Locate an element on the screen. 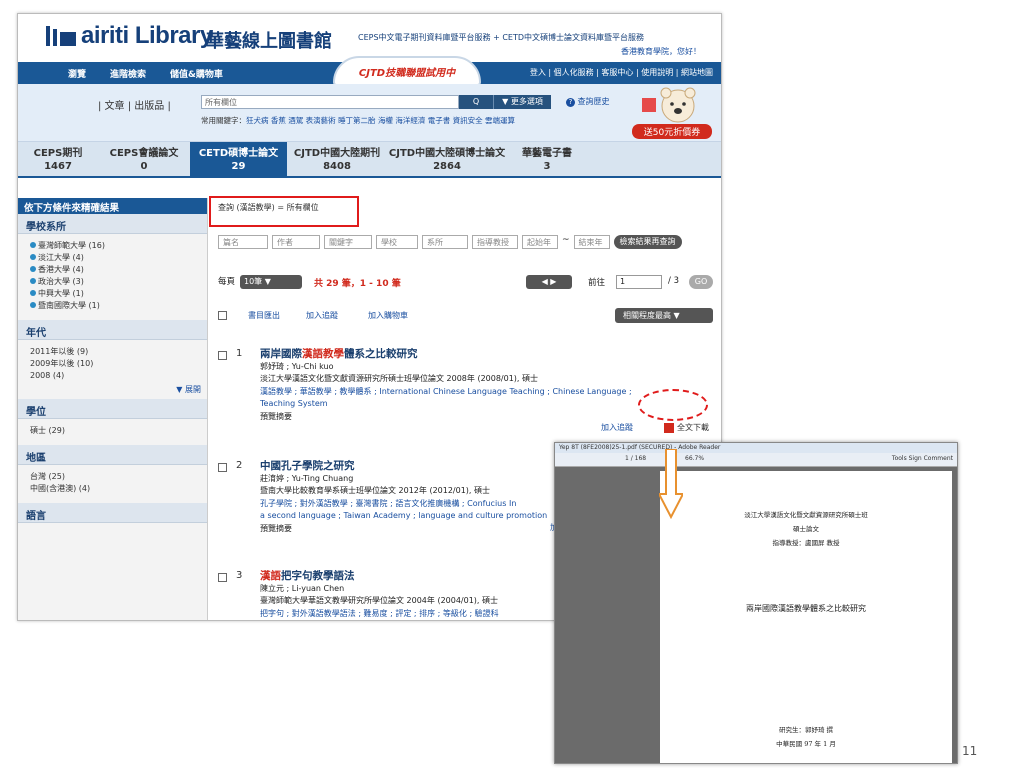  result-title: 兩岸國際漢語教學體系之比較研究 is located at coordinates (486, 354).